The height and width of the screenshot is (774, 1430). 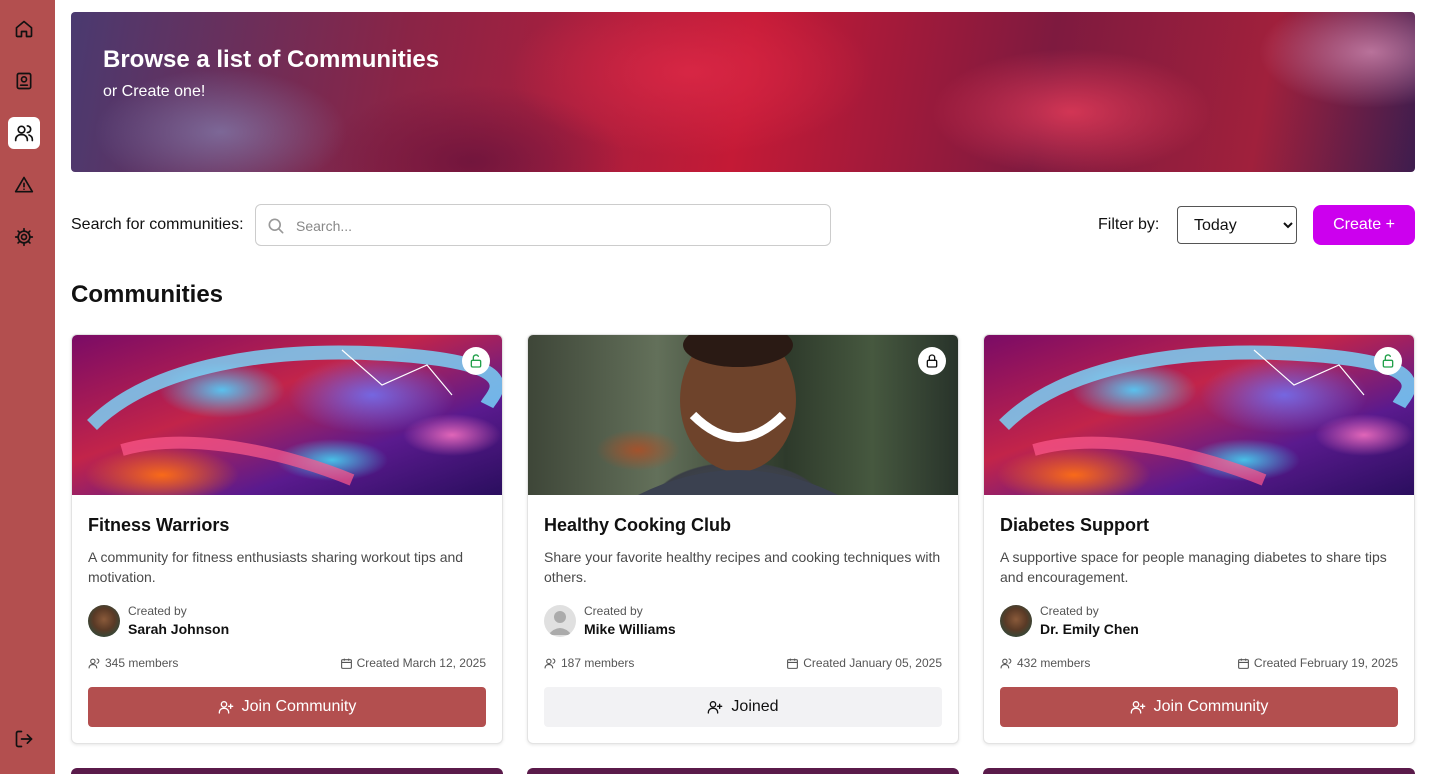 I want to click on filter-label: Filter by:, so click(x=1129, y=224).